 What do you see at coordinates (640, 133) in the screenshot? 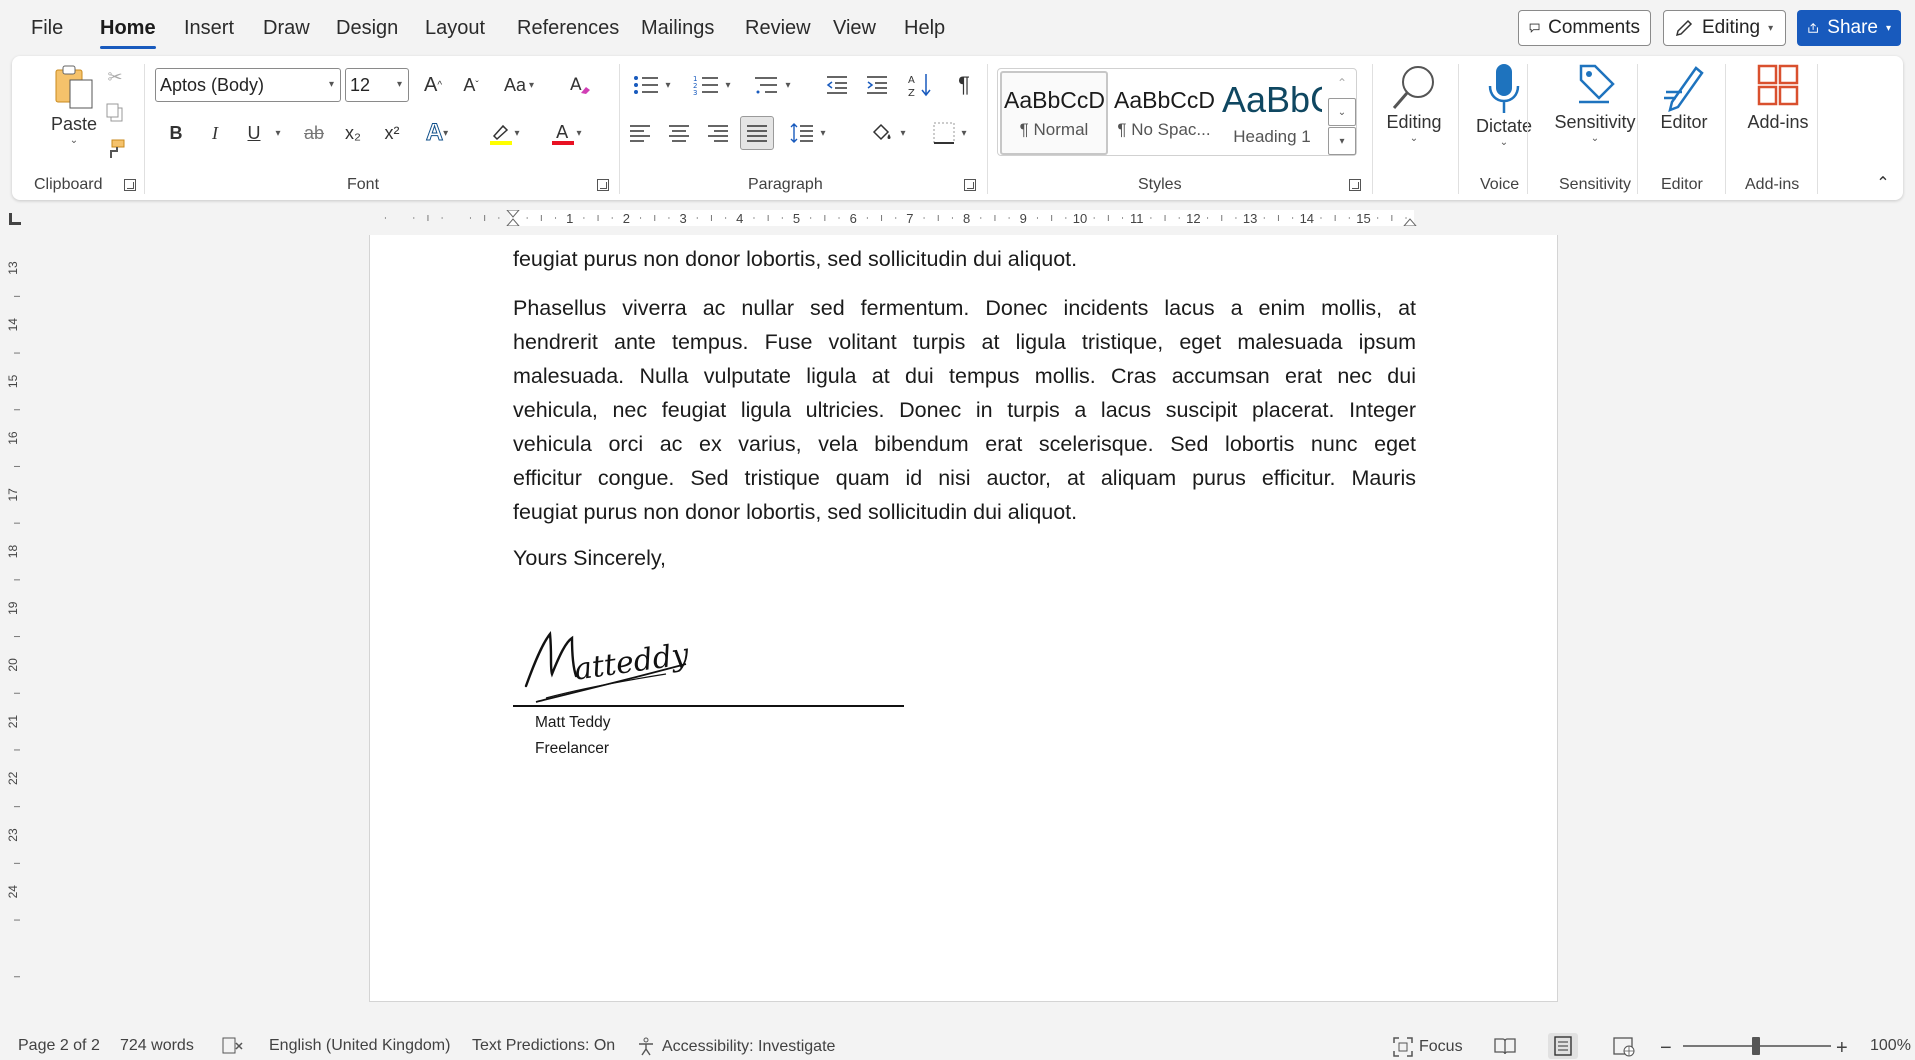
I see `align-left-icon` at bounding box center [640, 133].